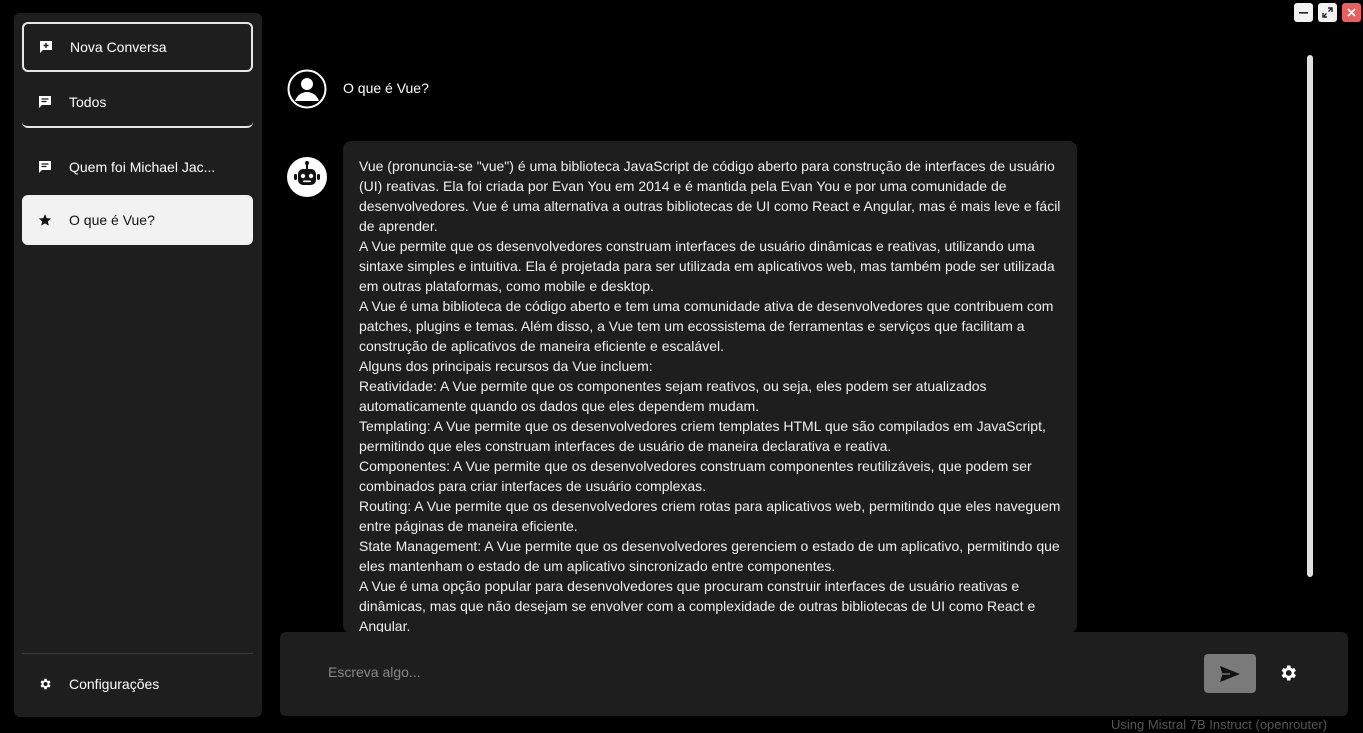  I want to click on user-avatar, so click(307, 89).